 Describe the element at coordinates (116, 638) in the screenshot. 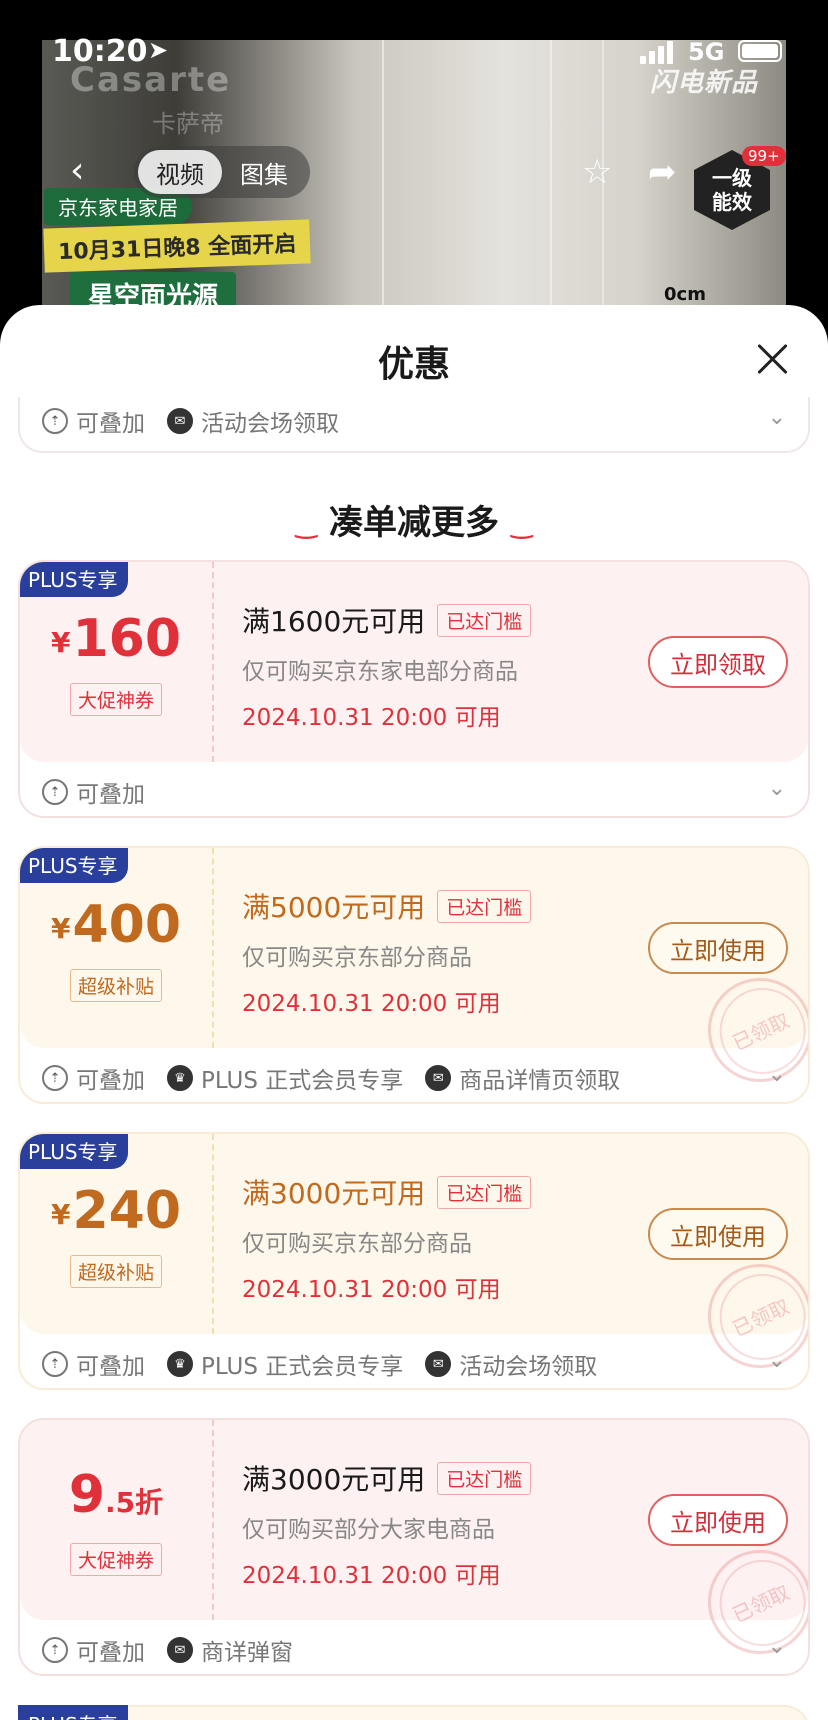

I see `coupon-amount: ¥160` at that location.